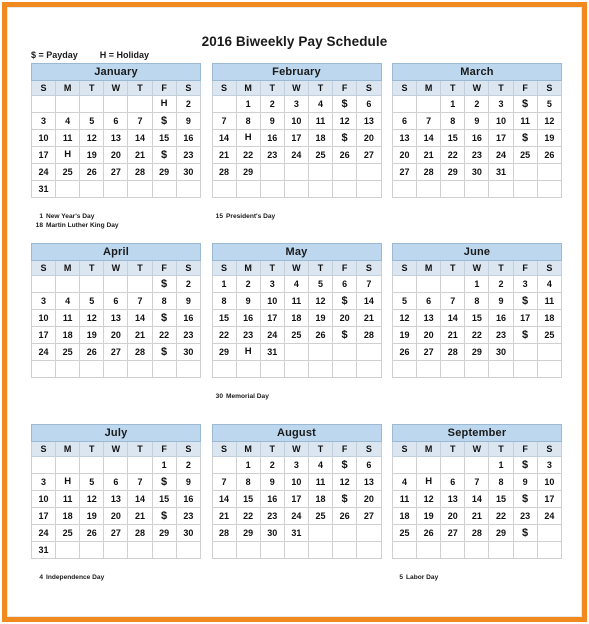  Describe the element at coordinates (404, 516) in the screenshot. I see `day-cell: 18` at that location.